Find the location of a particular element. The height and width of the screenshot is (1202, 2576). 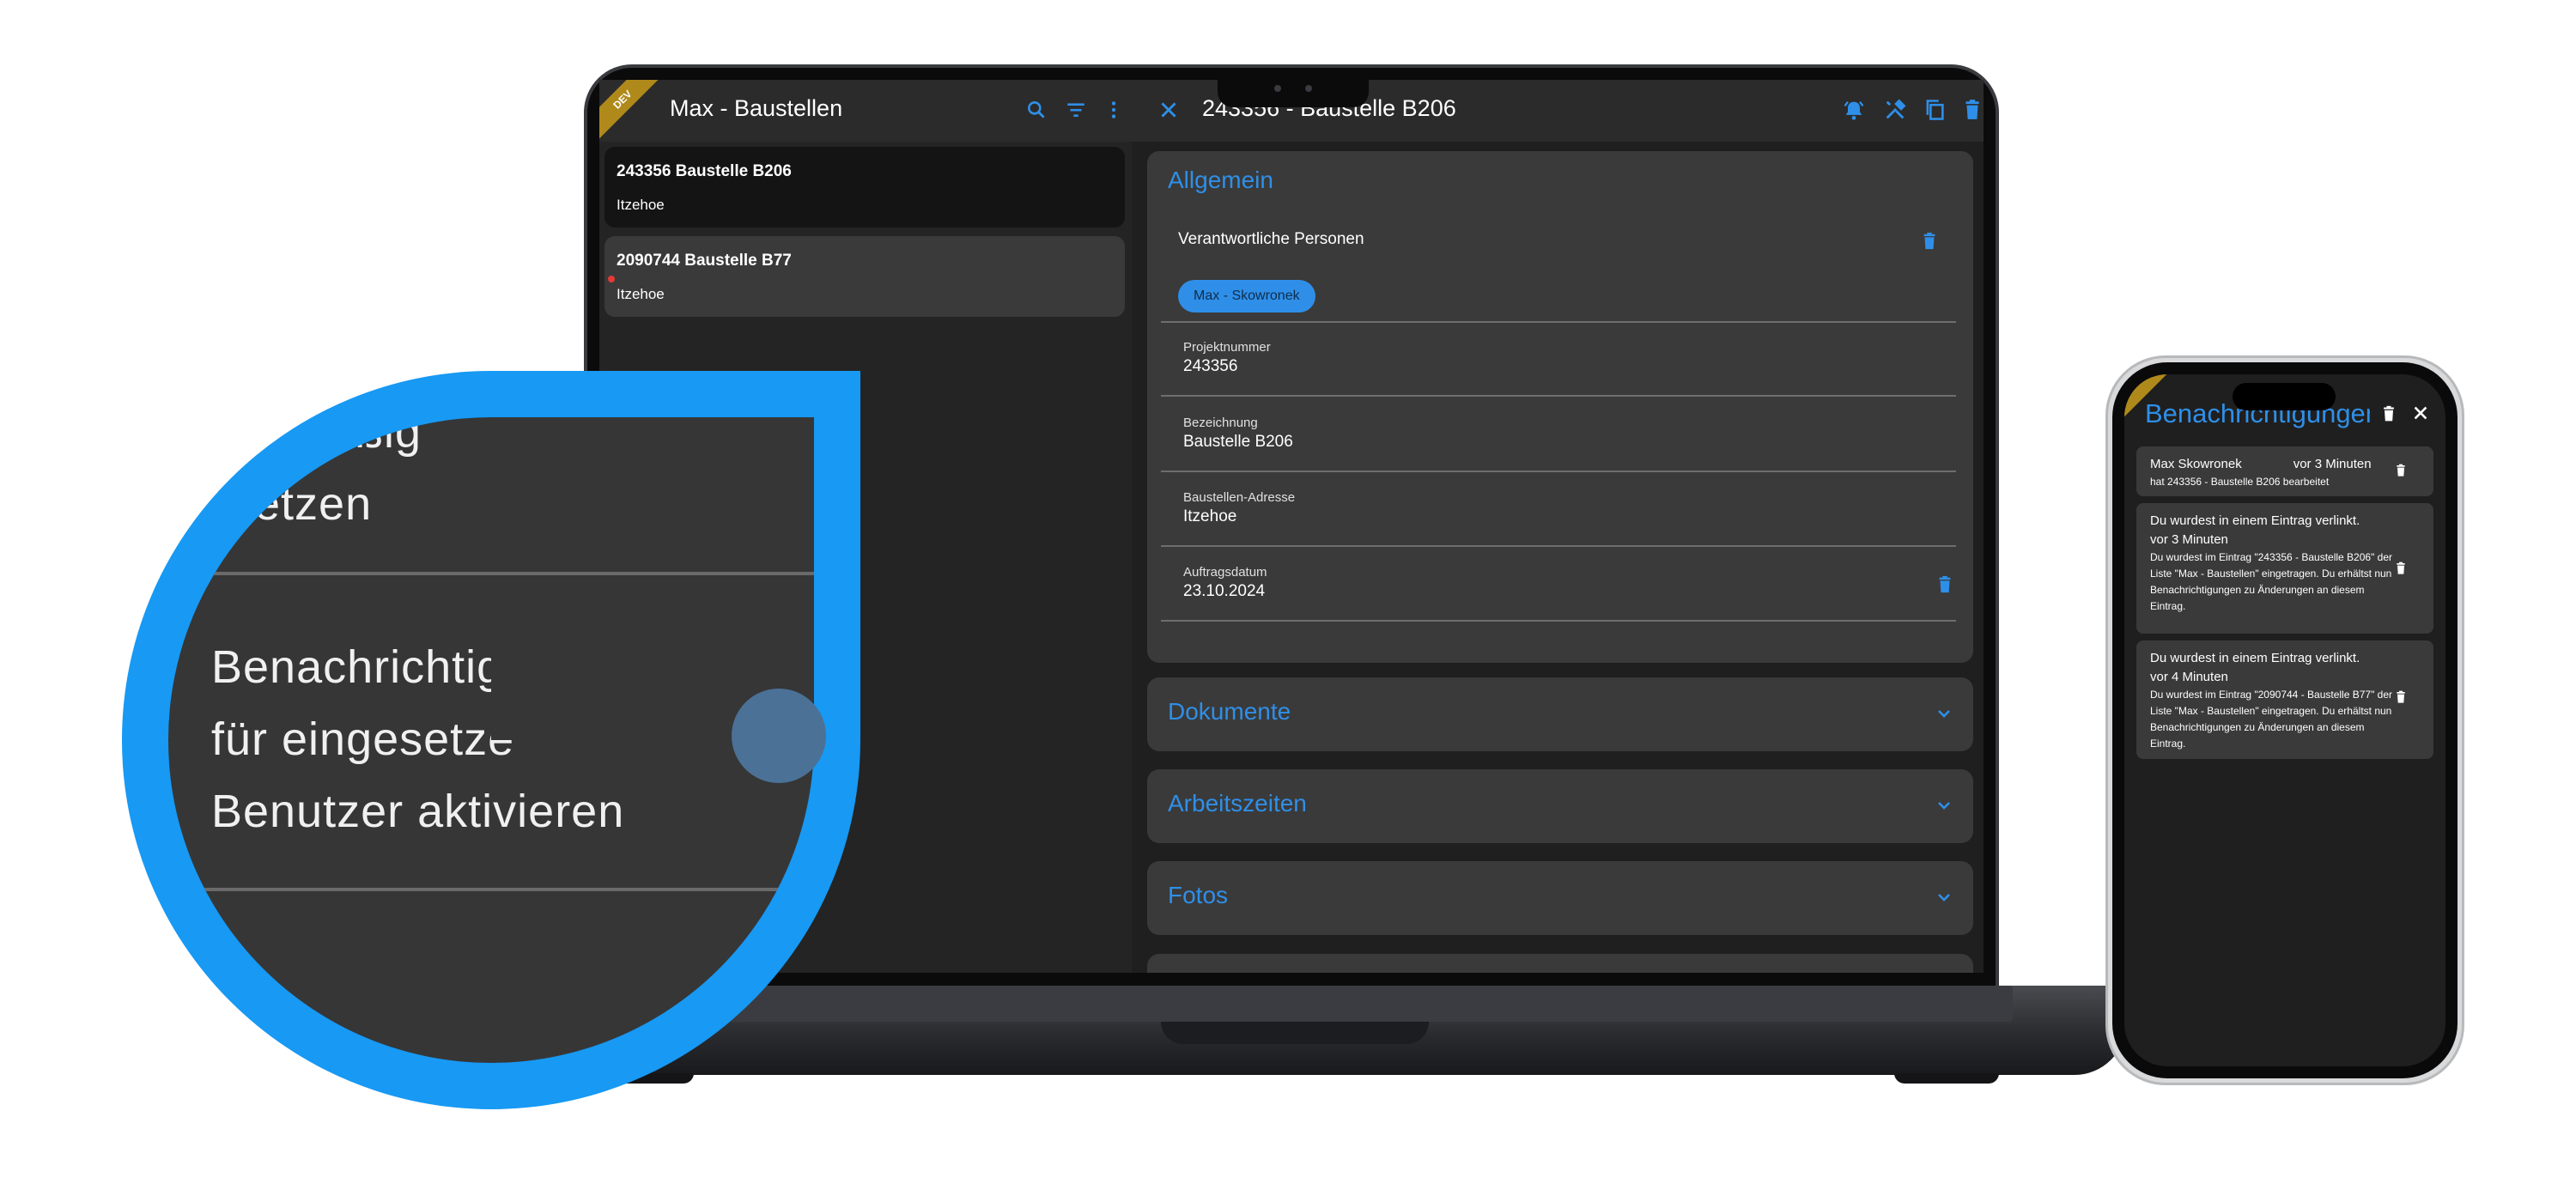

section-title: Fotos is located at coordinates (1199, 895).